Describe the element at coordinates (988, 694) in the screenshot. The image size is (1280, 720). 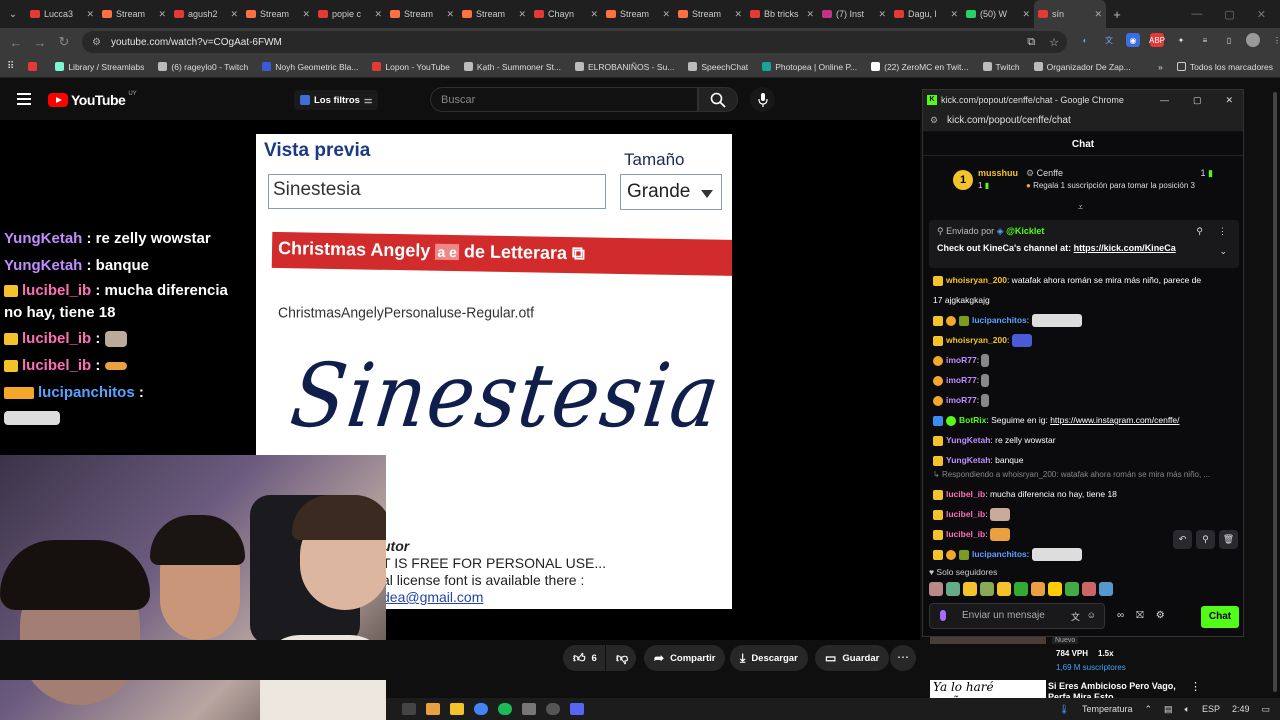
I see `video-thumbnail: Ya lo haré mañana.` at that location.